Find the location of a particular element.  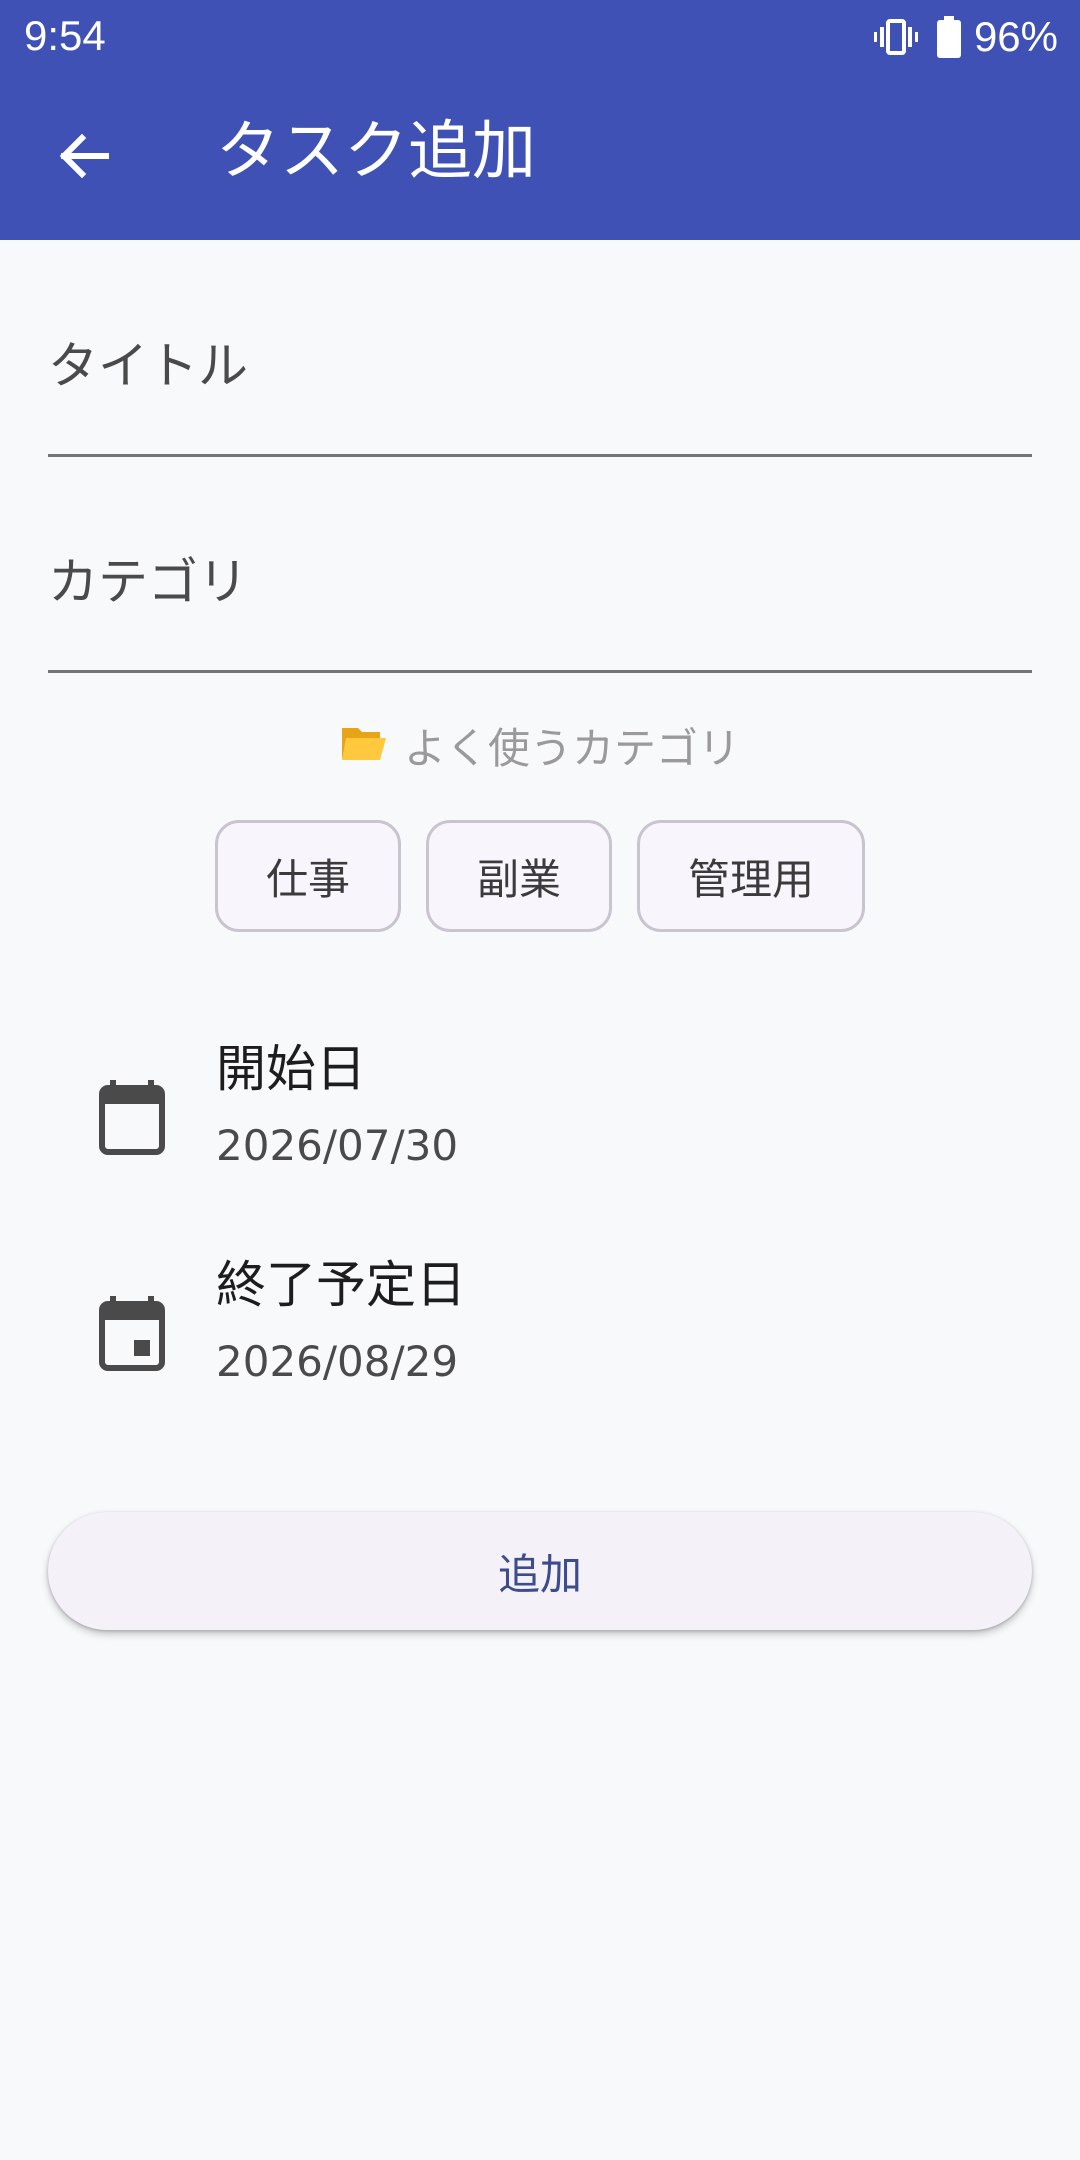

vibrate-icon is located at coordinates (895, 37).